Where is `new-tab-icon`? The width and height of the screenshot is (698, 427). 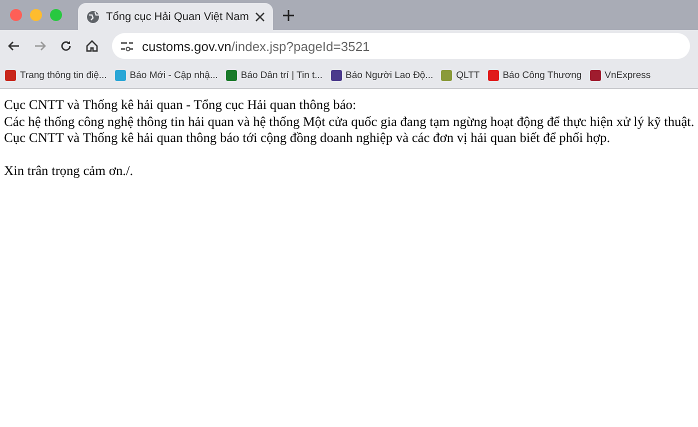
new-tab-icon is located at coordinates (288, 15).